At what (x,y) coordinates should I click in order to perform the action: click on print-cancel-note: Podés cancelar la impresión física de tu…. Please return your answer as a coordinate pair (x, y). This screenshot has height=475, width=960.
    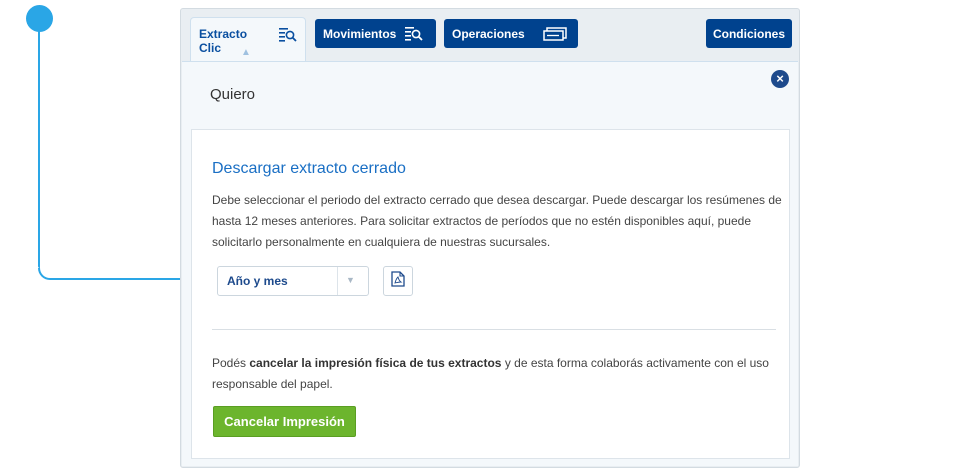
    Looking at the image, I should click on (499, 374).